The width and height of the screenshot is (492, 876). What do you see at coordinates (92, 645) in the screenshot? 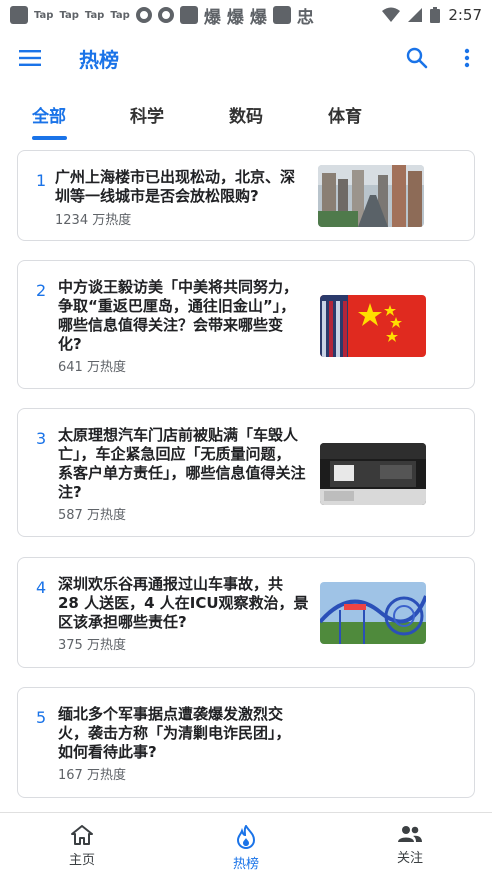
I see `heat-count: 375 万热度` at bounding box center [92, 645].